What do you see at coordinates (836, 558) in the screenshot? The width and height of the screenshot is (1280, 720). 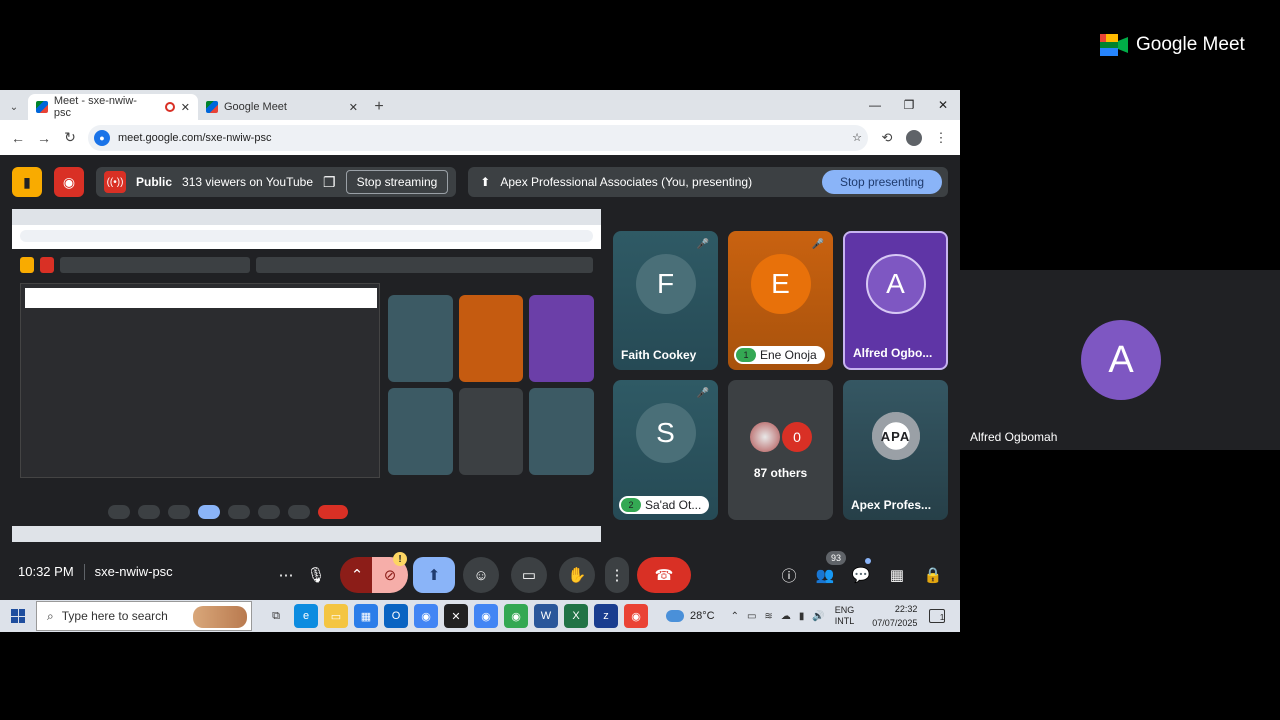 I see `participant-count-badge: 93` at bounding box center [836, 558].